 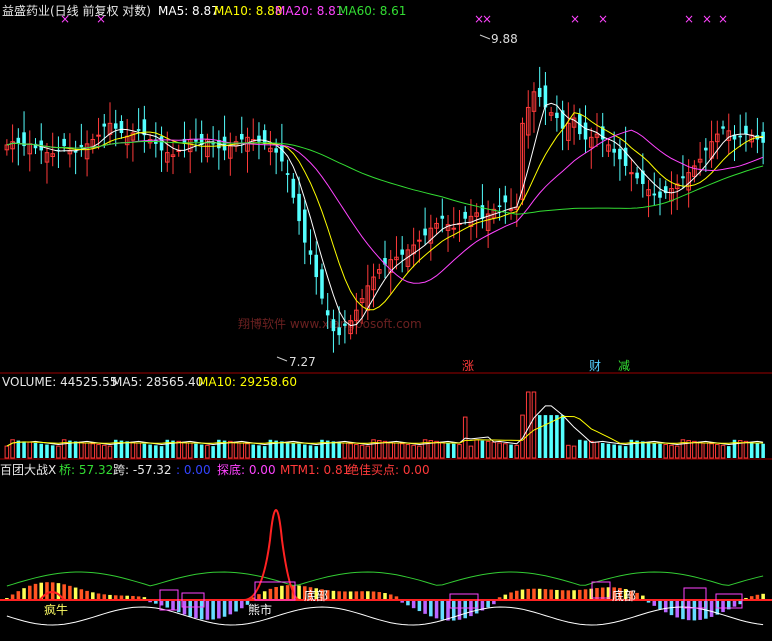 I want to click on indicator-red-spike, so click(x=272, y=555).